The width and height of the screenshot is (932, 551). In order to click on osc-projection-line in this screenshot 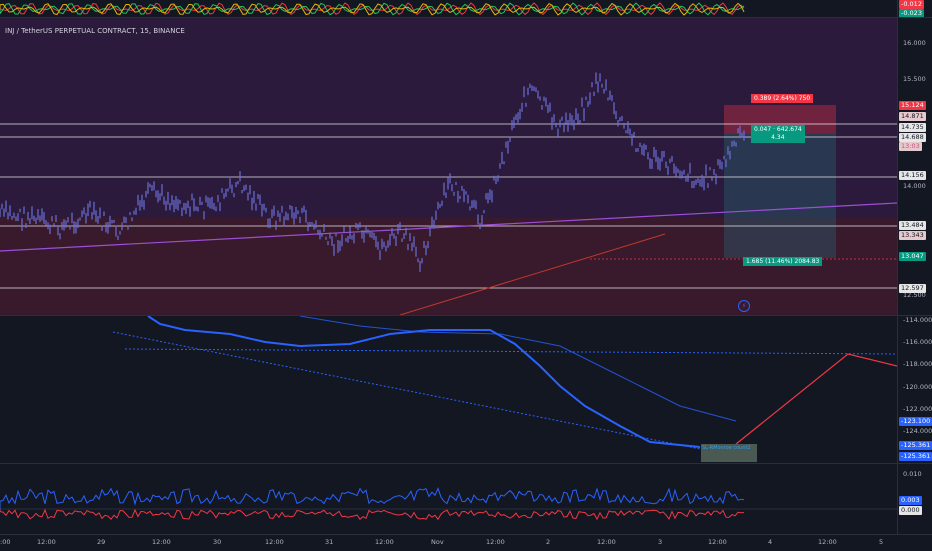, I will do `click(816, 399)`.